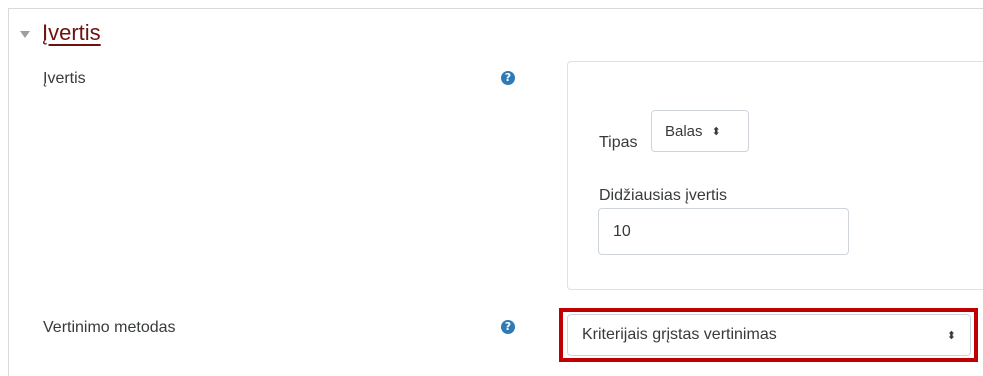 The height and width of the screenshot is (376, 983). I want to click on grade-type-value: Balas, so click(684, 131).